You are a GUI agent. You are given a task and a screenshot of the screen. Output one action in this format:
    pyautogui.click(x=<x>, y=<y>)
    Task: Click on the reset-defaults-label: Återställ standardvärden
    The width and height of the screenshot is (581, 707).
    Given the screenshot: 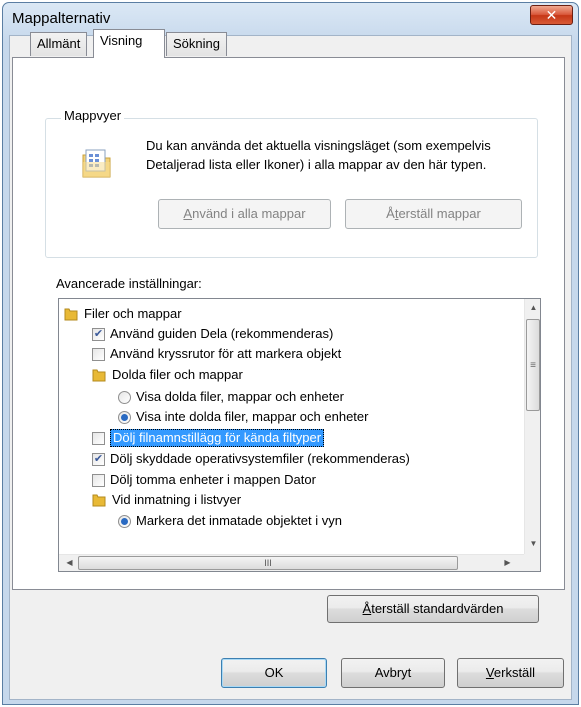 What is the action you would take?
    pyautogui.click(x=433, y=608)
    